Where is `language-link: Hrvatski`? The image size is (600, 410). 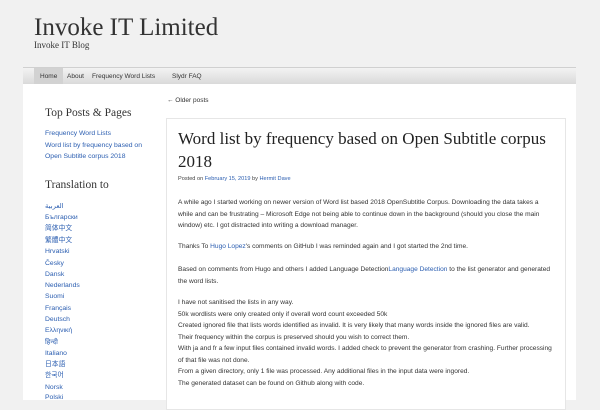
language-link: Hrvatski is located at coordinates (57, 251).